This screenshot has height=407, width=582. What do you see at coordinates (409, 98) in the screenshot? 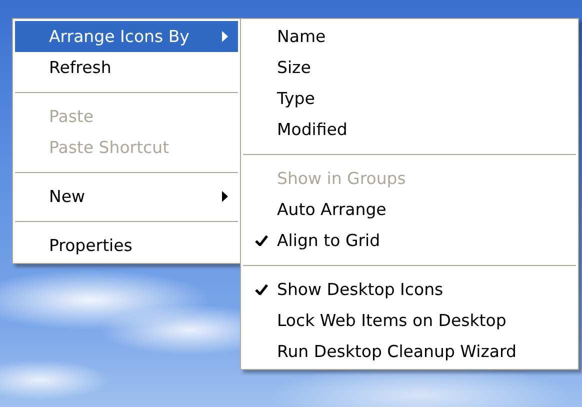
I see `menu-item: Type` at bounding box center [409, 98].